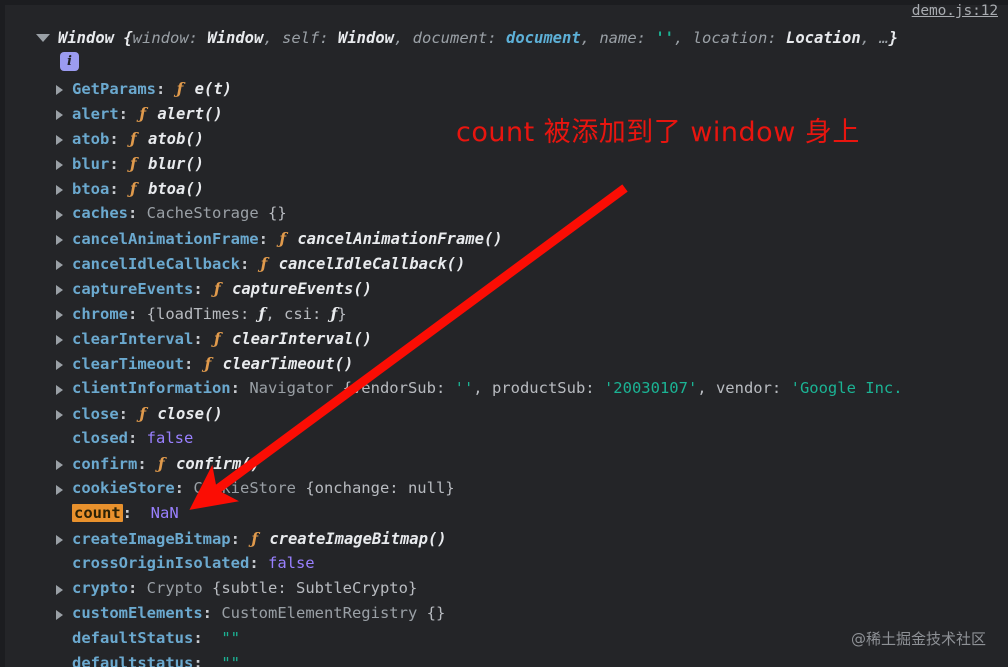  I want to click on property-row: confirm: ƒ confirm(), so click(504, 463).